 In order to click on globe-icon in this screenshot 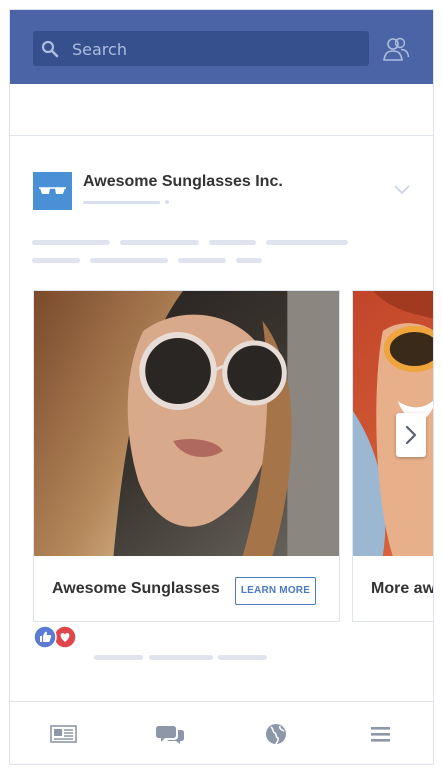, I will do `click(276, 734)`.